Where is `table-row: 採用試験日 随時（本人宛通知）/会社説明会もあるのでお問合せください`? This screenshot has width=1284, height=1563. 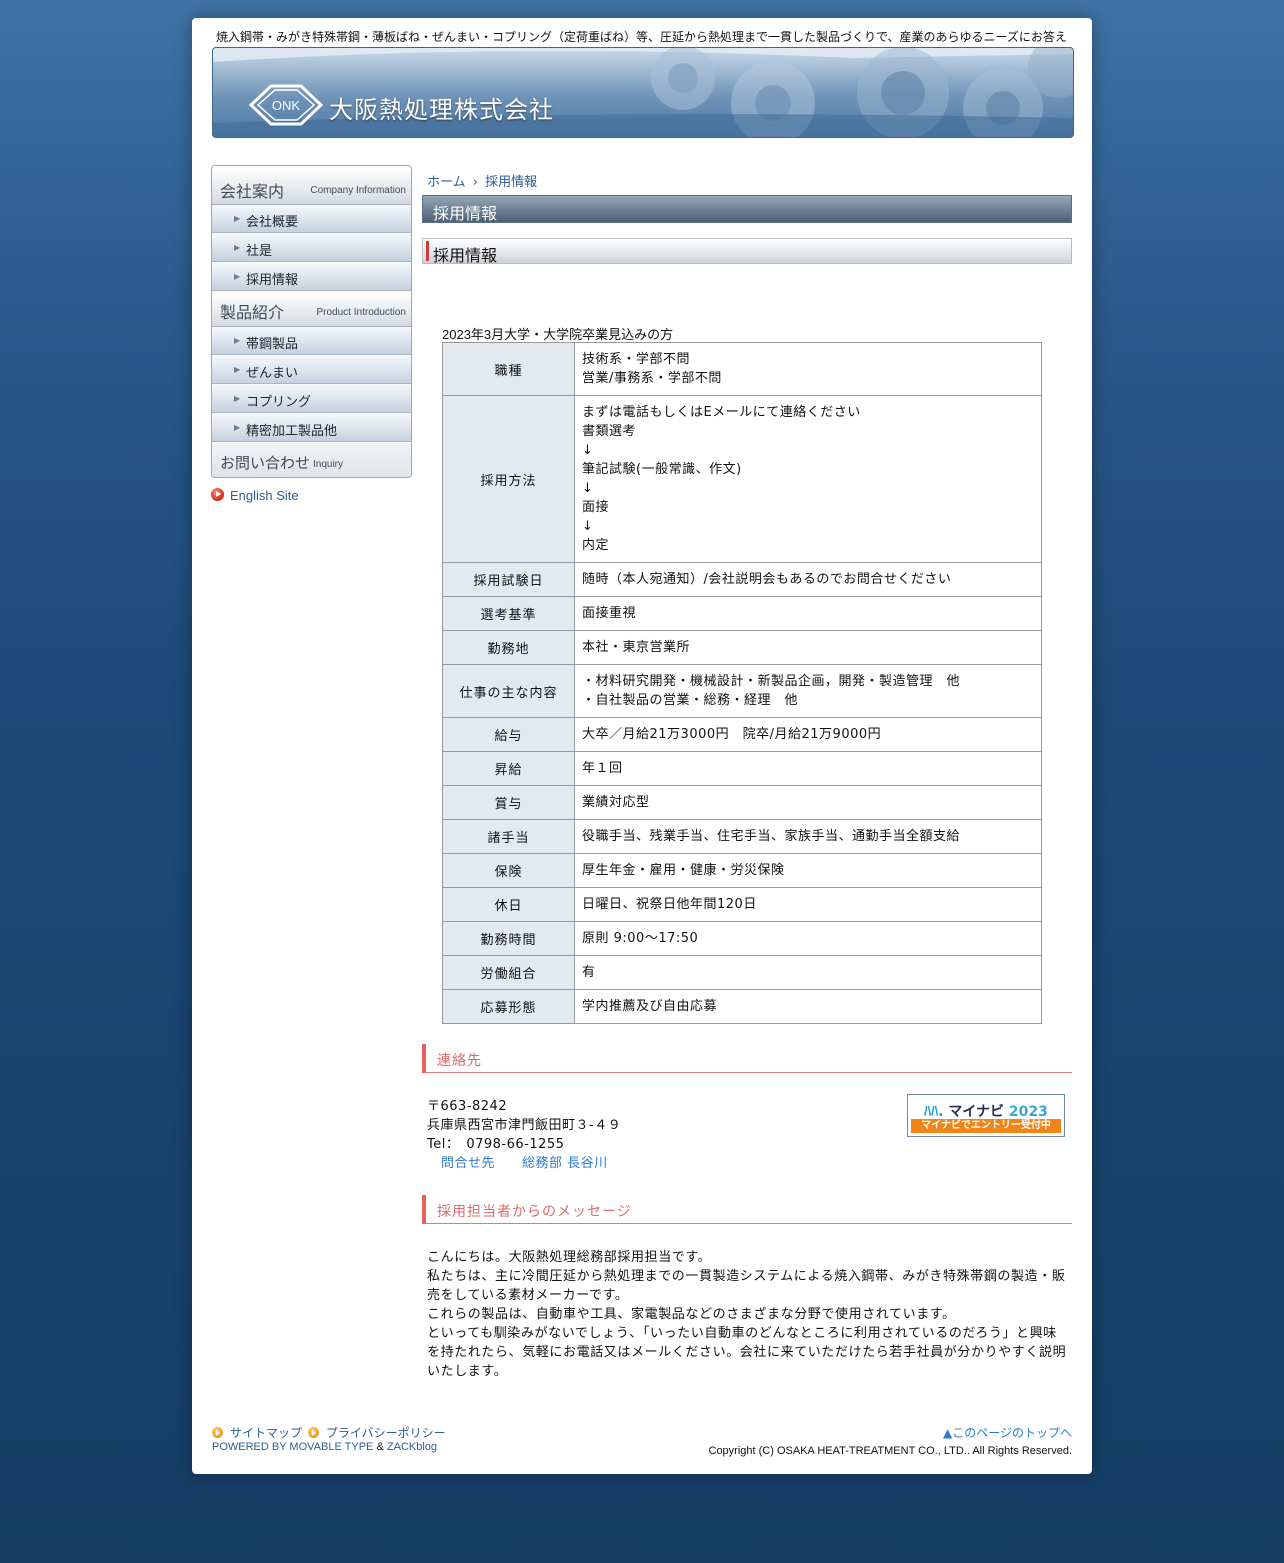
table-row: 採用試験日 随時（本人宛通知）/会社説明会もあるのでお問合せください is located at coordinates (742, 579).